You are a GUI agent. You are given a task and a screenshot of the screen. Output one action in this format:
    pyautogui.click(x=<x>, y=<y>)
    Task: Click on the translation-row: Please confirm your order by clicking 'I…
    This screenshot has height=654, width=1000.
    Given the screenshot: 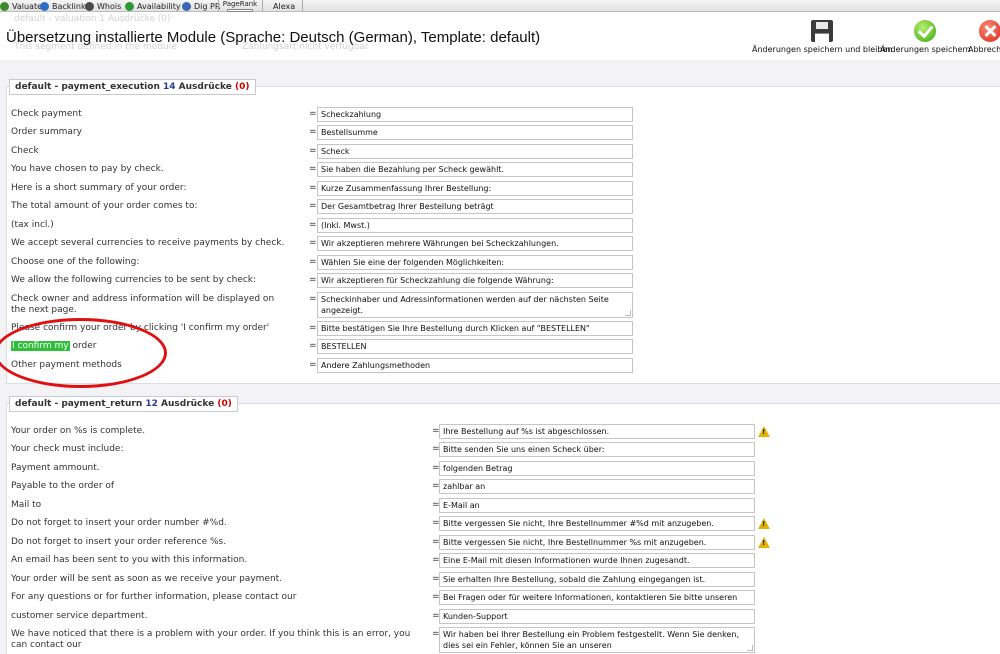 What is the action you would take?
    pyautogui.click(x=501, y=329)
    